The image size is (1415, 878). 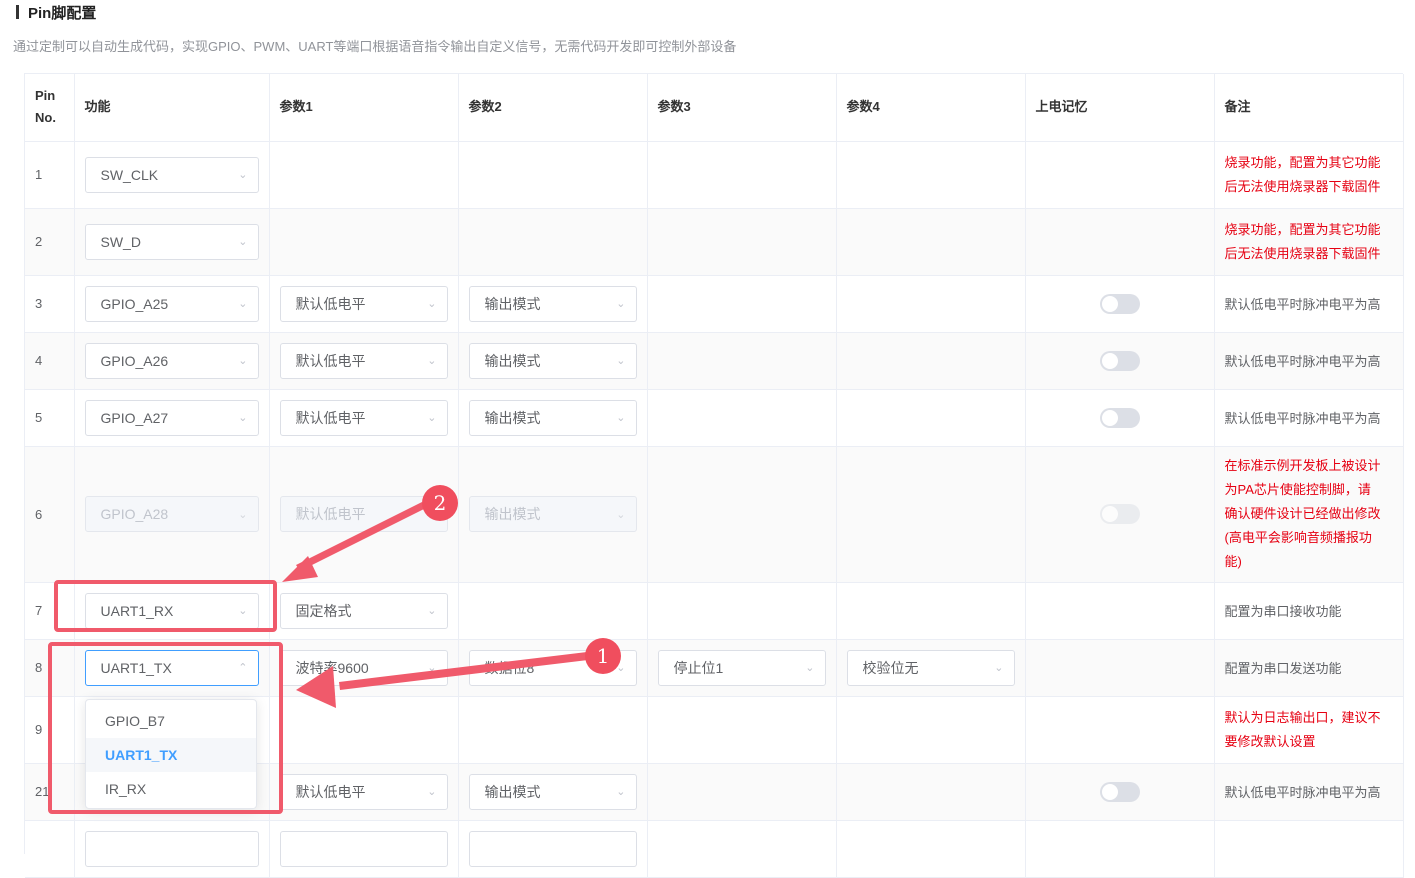 What do you see at coordinates (361, 536) in the screenshot?
I see `arrow-2-shaft` at bounding box center [361, 536].